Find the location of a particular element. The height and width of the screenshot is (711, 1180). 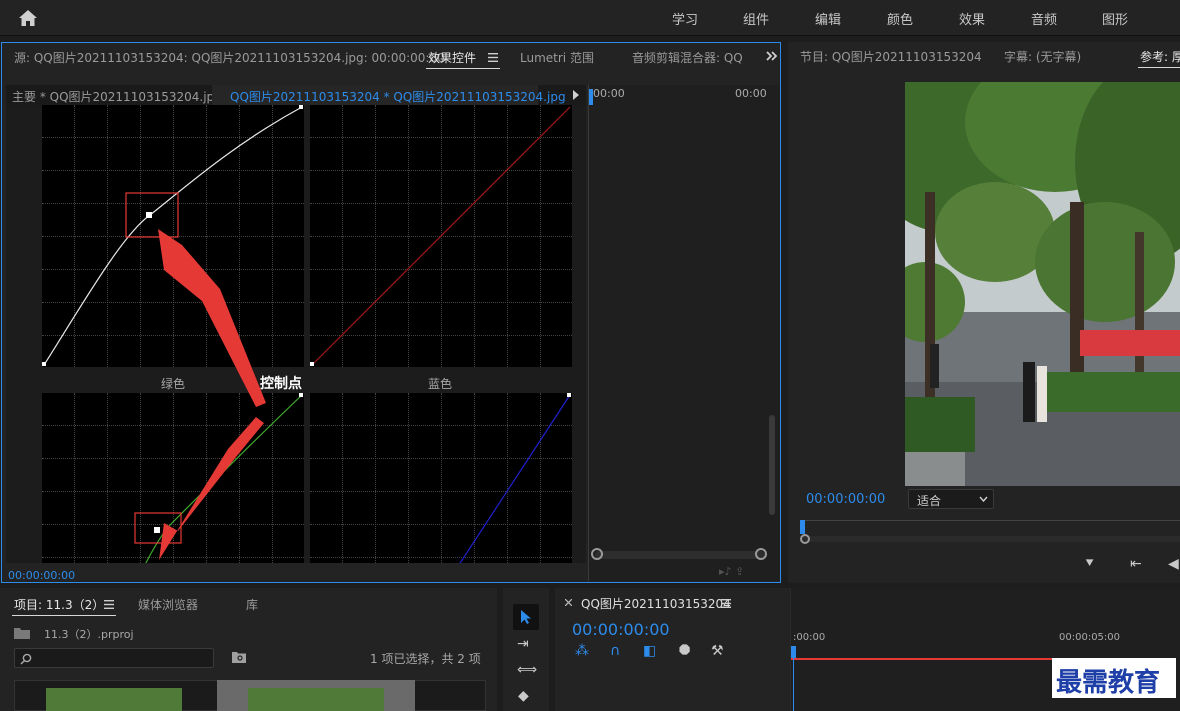

nest-sequences-icon: ⁂ is located at coordinates (582, 651).